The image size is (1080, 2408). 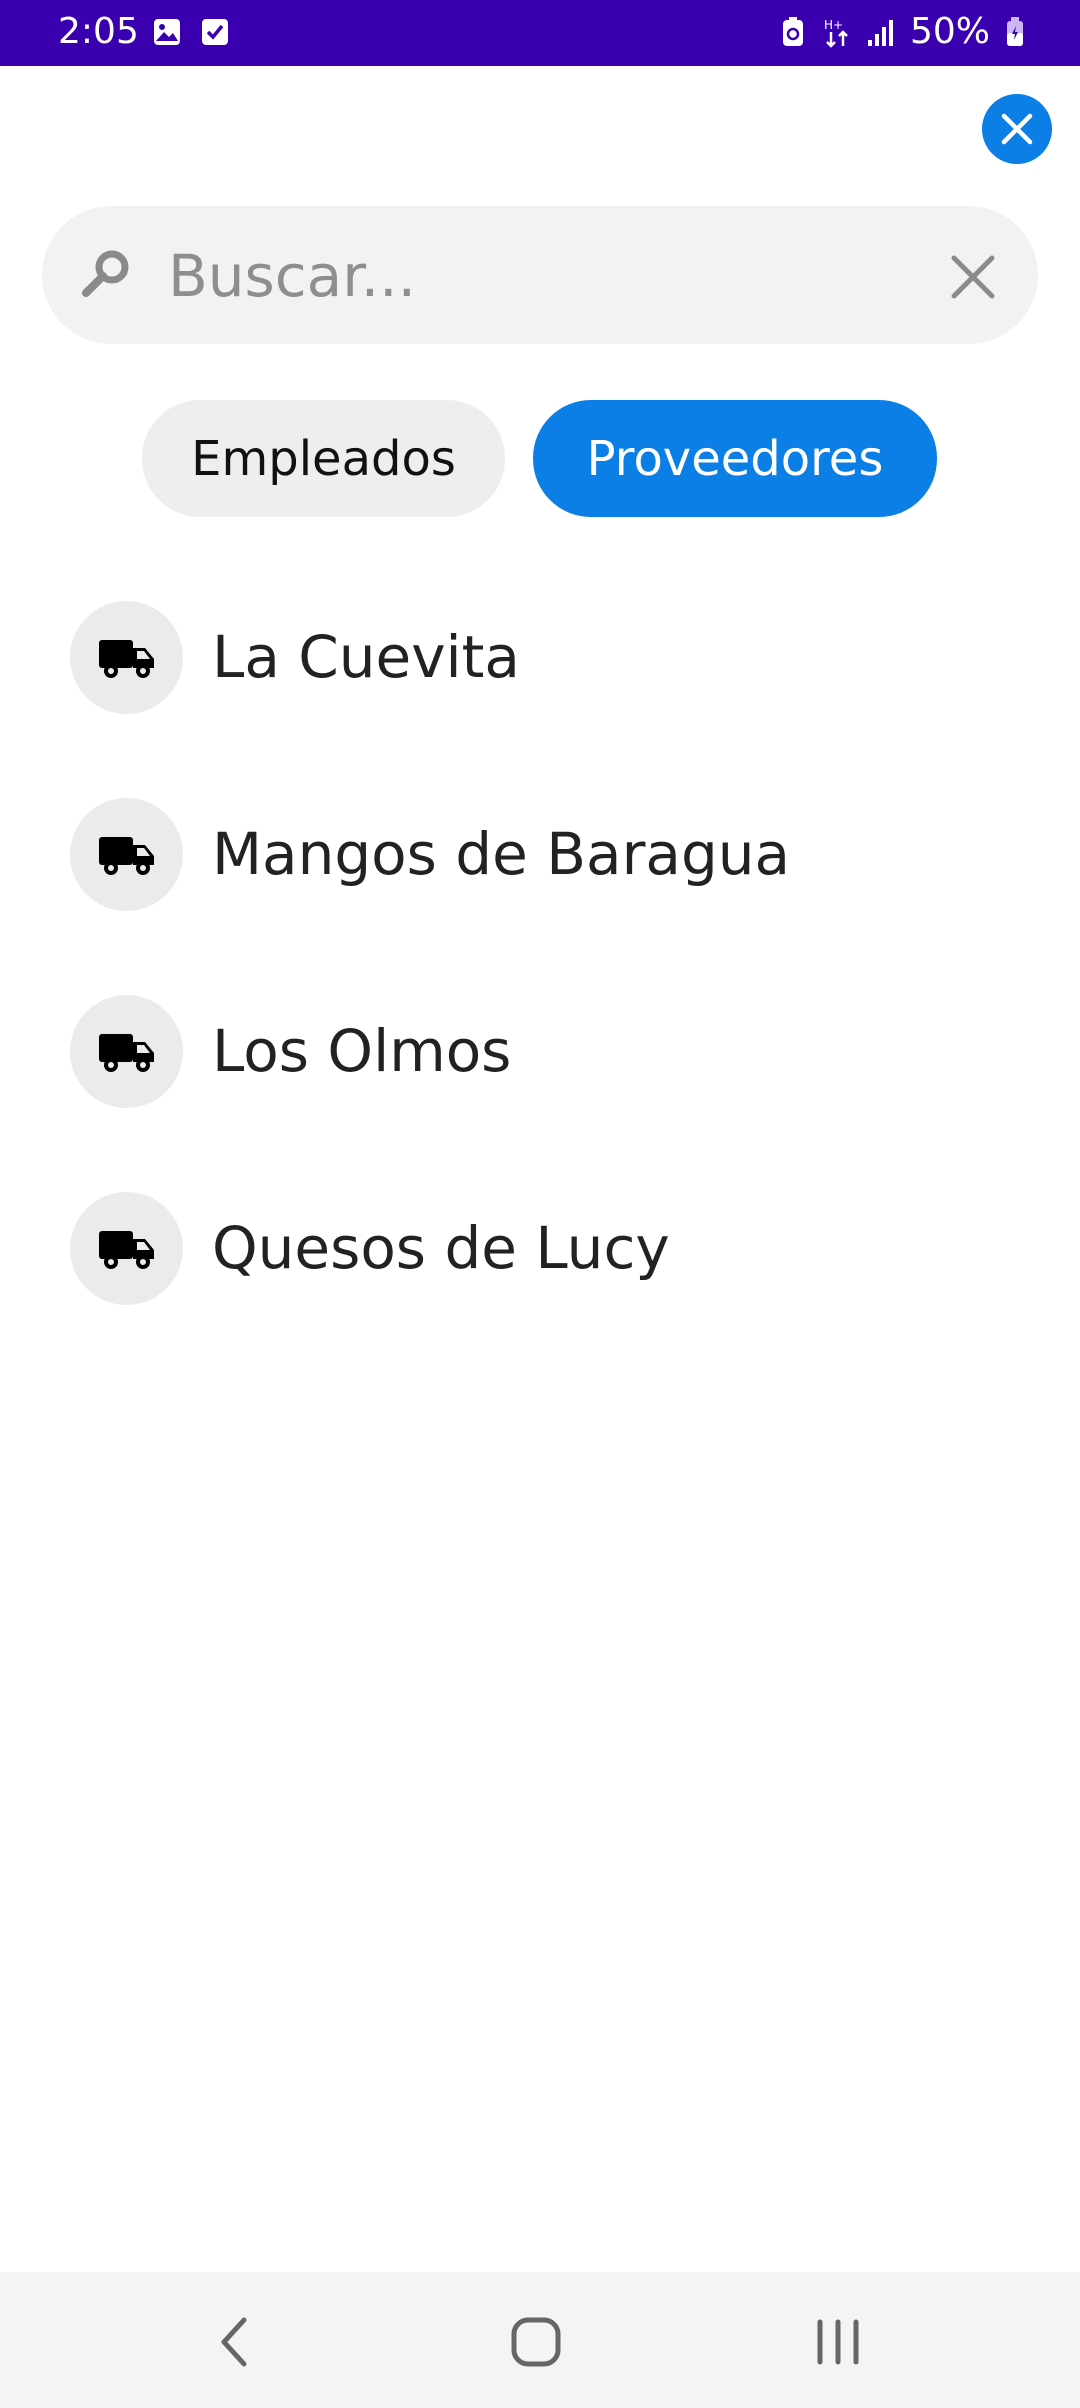 What do you see at coordinates (366, 657) in the screenshot?
I see `supplier-name: La Cuevita` at bounding box center [366, 657].